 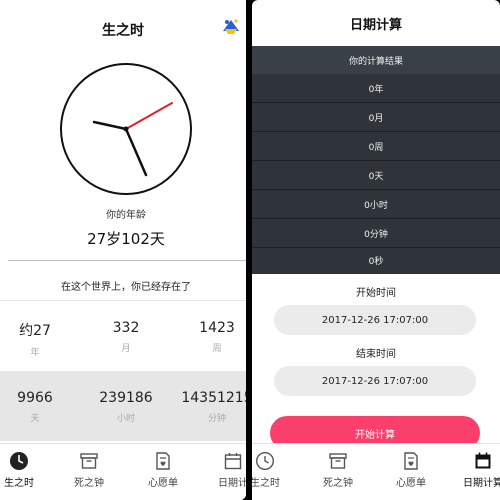 What do you see at coordinates (213, 398) in the screenshot?
I see `stat-value: 14351215` at bounding box center [213, 398].